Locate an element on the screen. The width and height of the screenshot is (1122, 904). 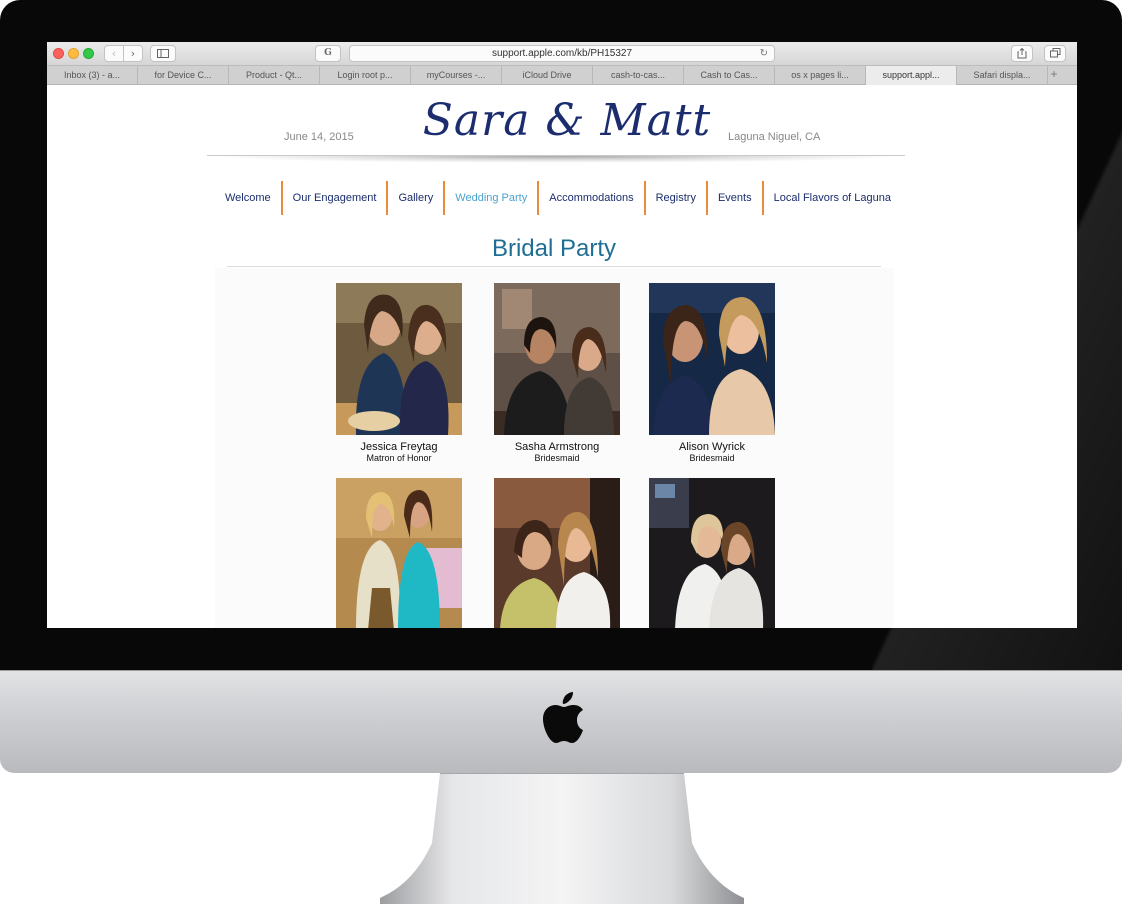
section-heading: Bridal Party is located at coordinates (554, 248).